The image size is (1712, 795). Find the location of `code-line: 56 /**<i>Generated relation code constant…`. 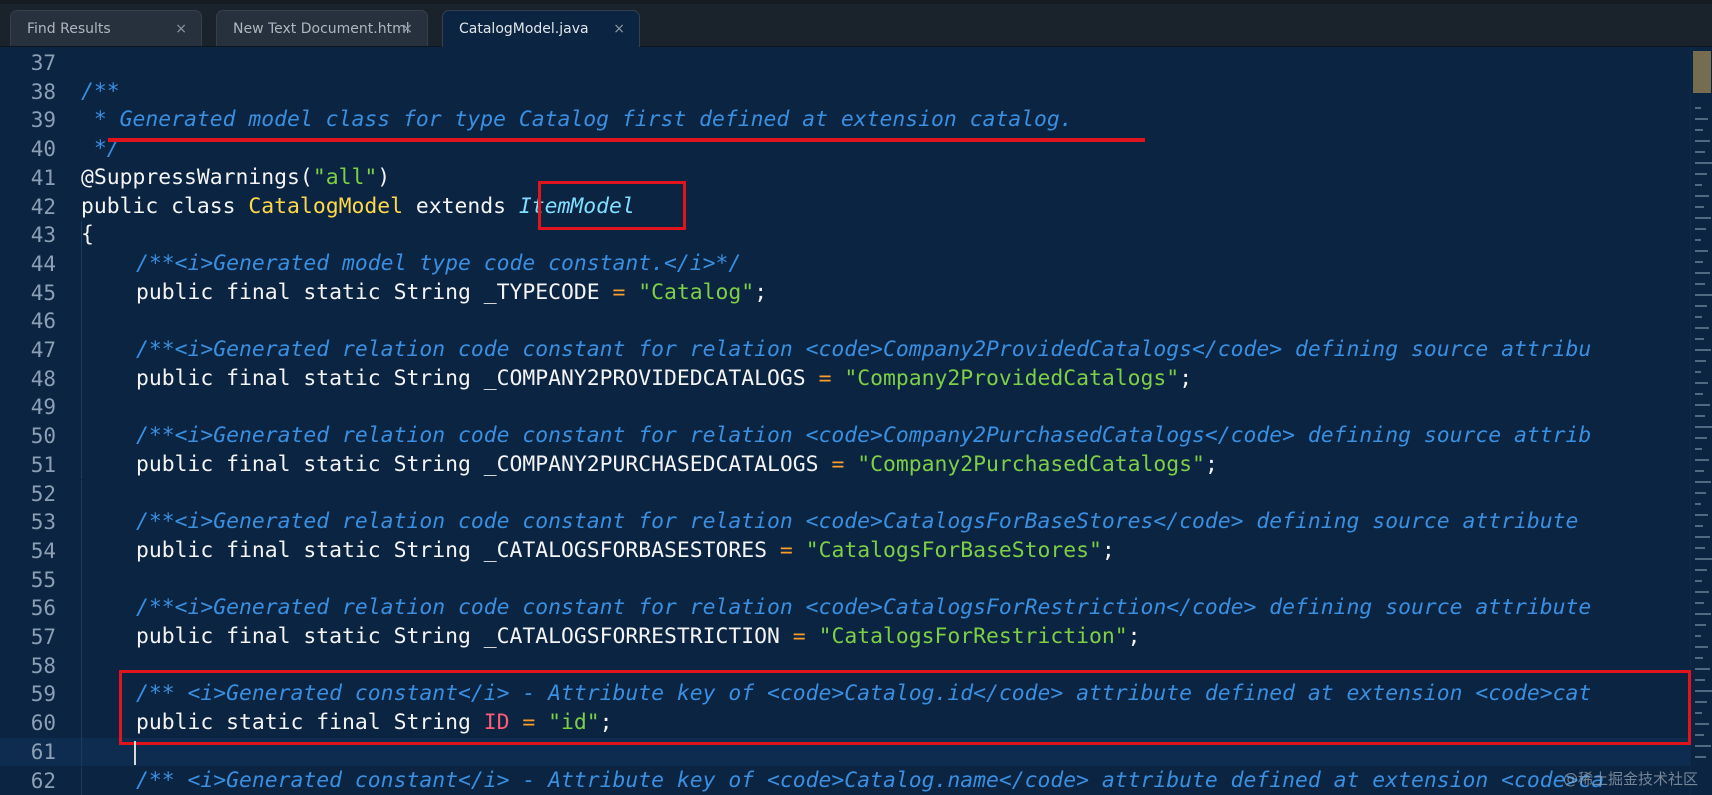

code-line: 56 /**<i>Generated relation code constant… is located at coordinates (845, 608).